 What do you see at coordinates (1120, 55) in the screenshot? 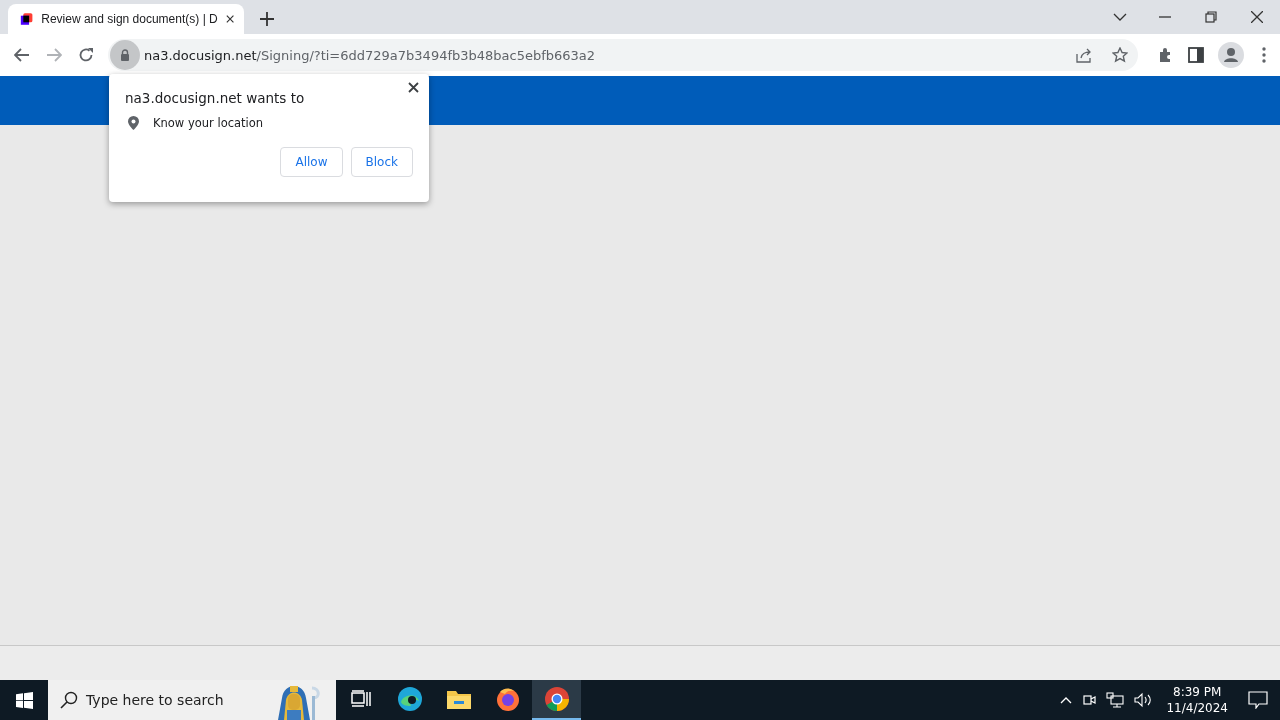
I see `bookmark-star-icon` at bounding box center [1120, 55].